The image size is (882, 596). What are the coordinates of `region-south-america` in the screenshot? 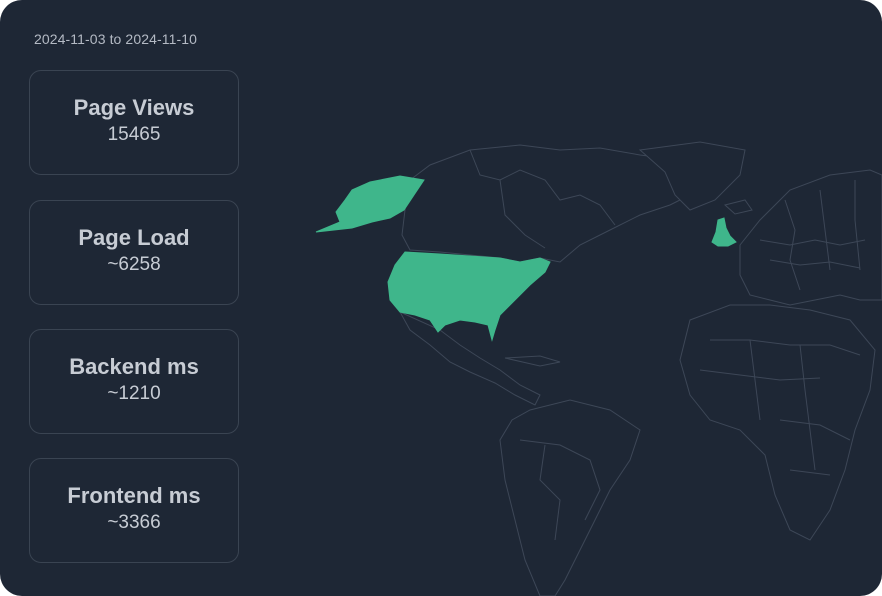 It's located at (570, 497).